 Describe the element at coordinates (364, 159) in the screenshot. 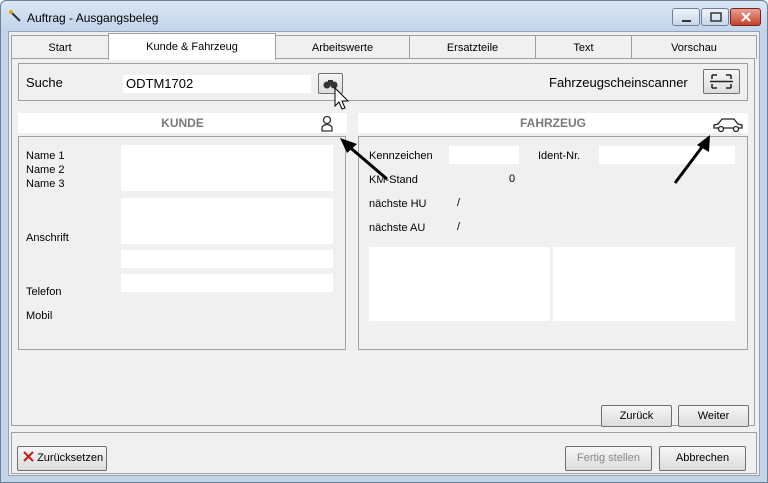

I see `arrow-to-person-icon` at that location.